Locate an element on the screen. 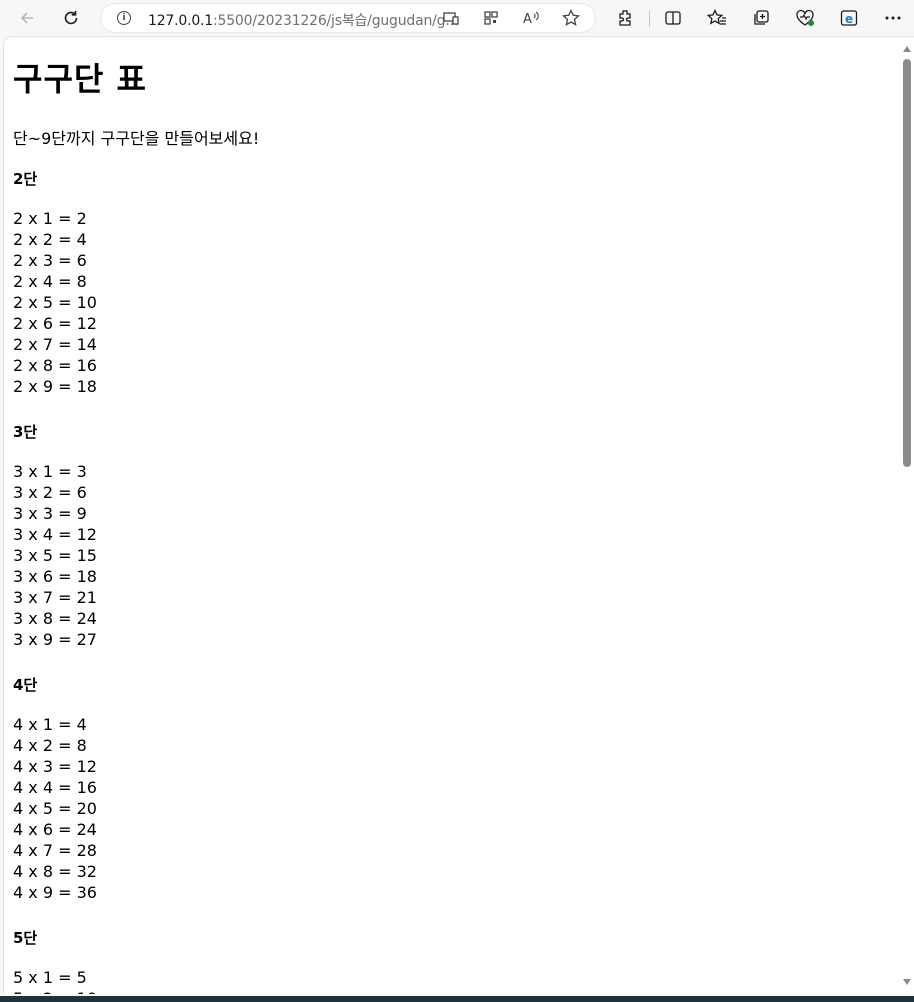 The width and height of the screenshot is (914, 1002). svg-text: e is located at coordinates (849, 19).